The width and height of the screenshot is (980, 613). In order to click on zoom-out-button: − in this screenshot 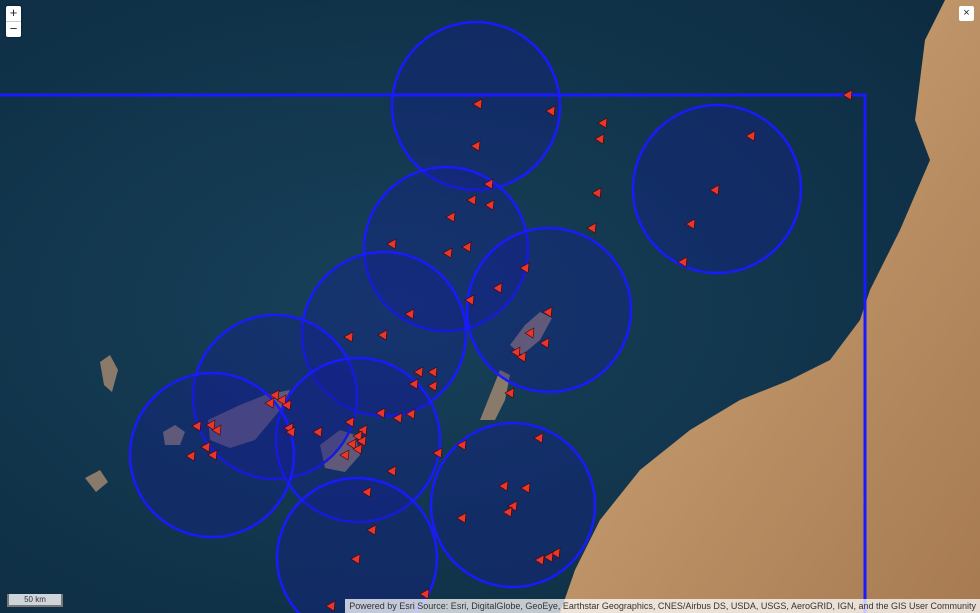, I will do `click(13, 29)`.